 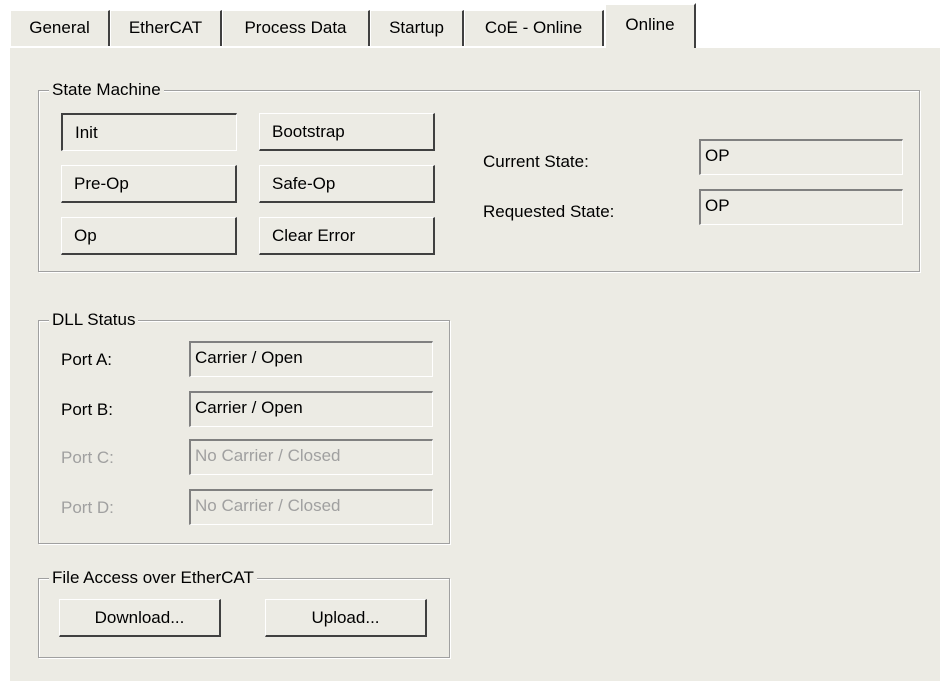 I want to click on tab-label: General, so click(x=59, y=27).